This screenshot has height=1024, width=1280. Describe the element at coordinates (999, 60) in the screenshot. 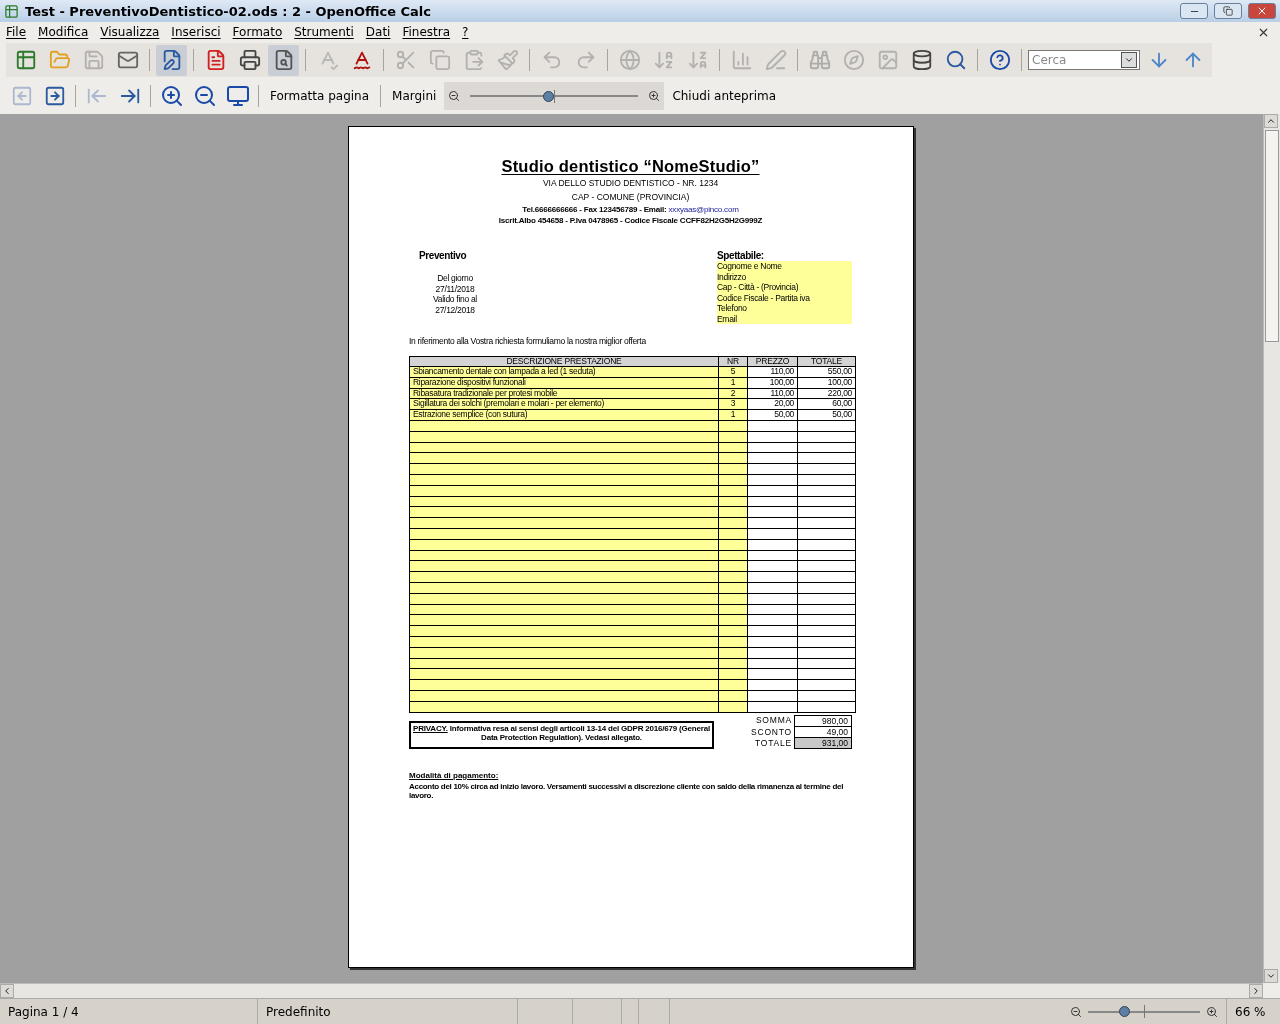

I see `help-icon` at that location.